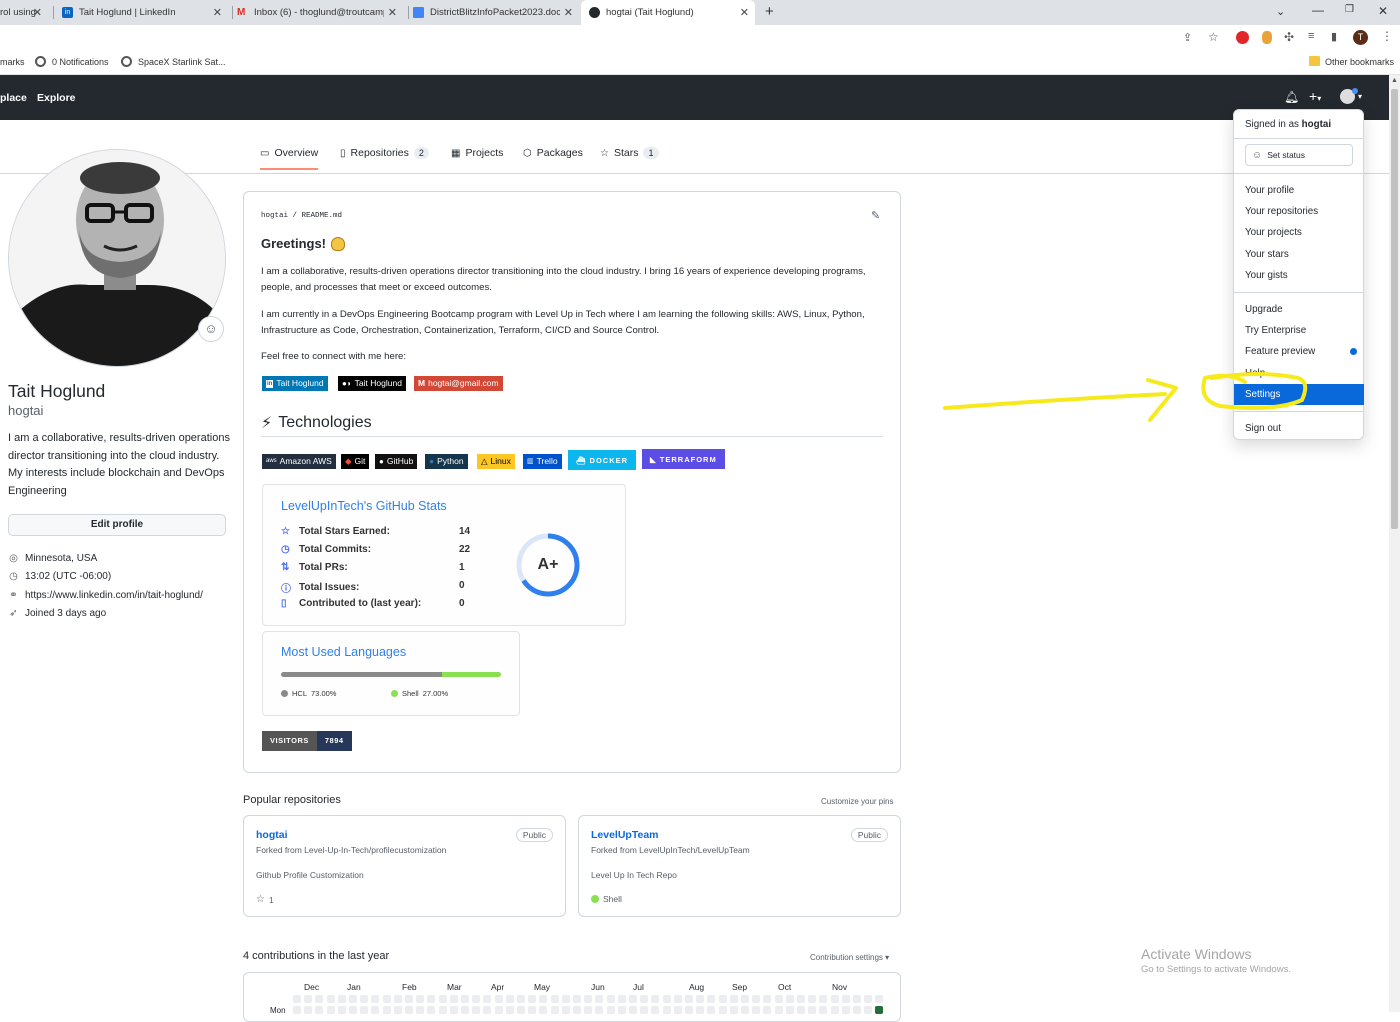  Describe the element at coordinates (320, 12) in the screenshot. I see `browser-tab-3: M Inbox (6) - thoglund@troutcamp ✕` at that location.